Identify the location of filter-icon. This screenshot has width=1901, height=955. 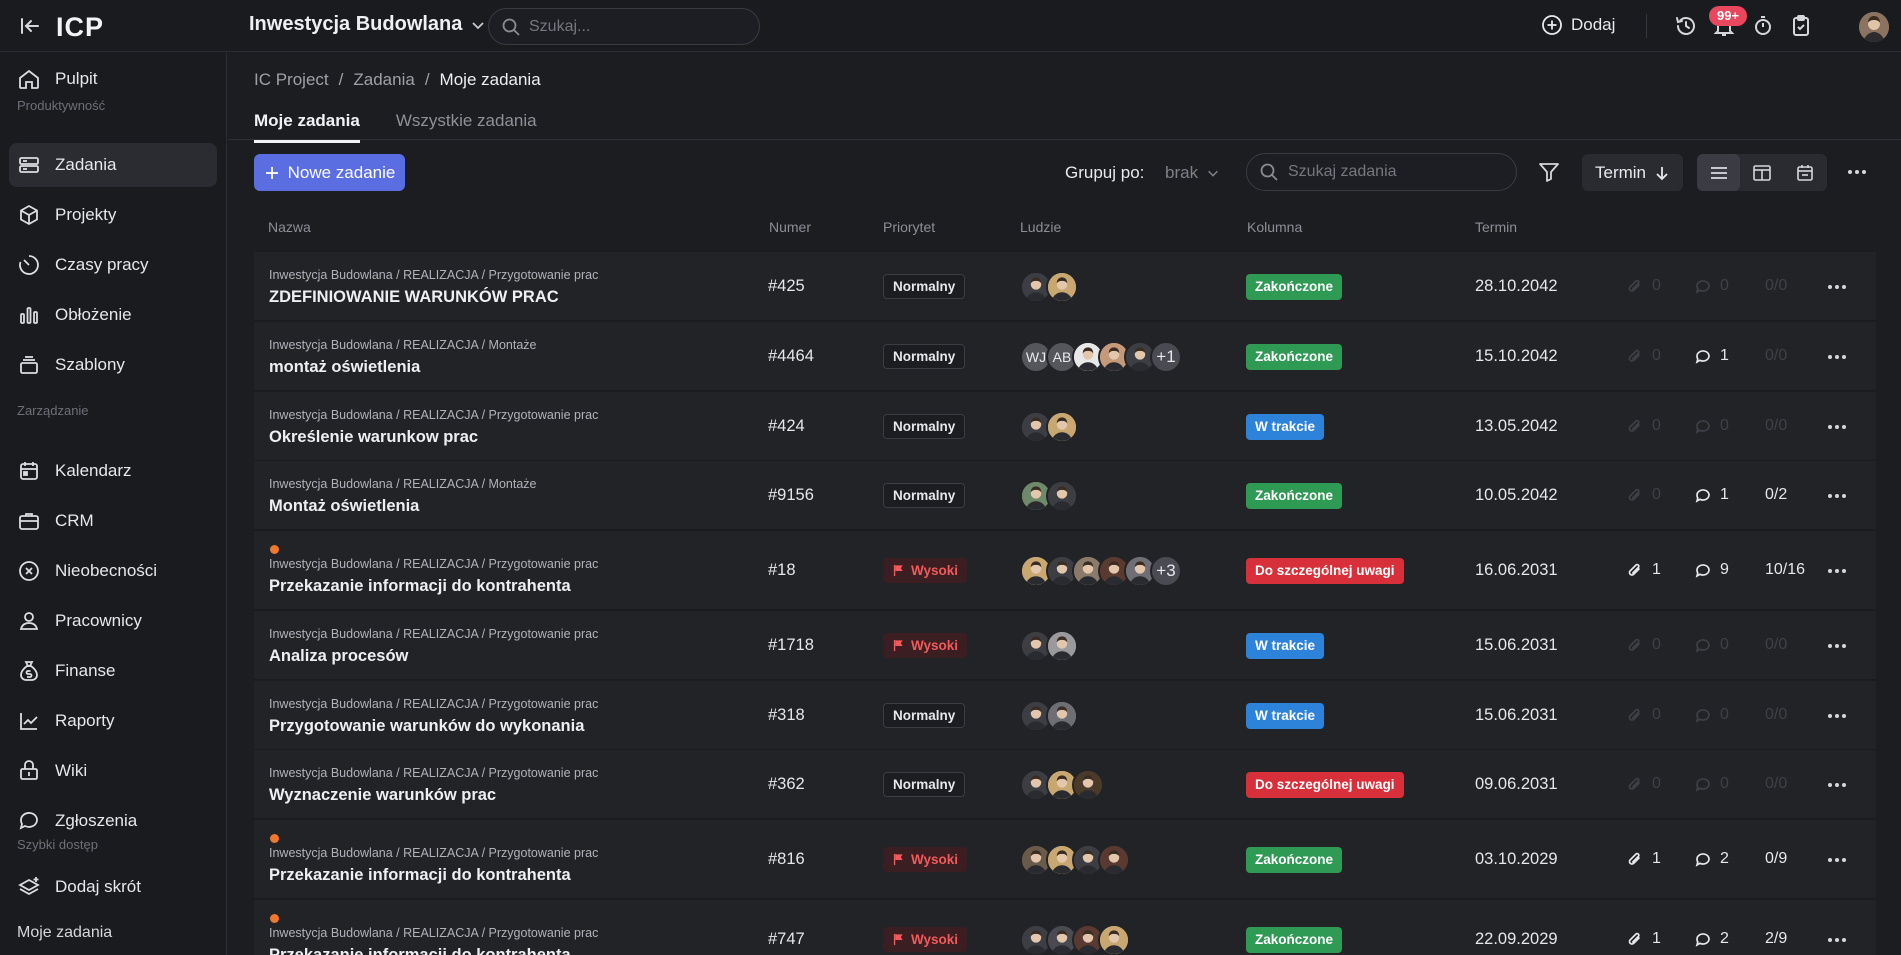
(1549, 172).